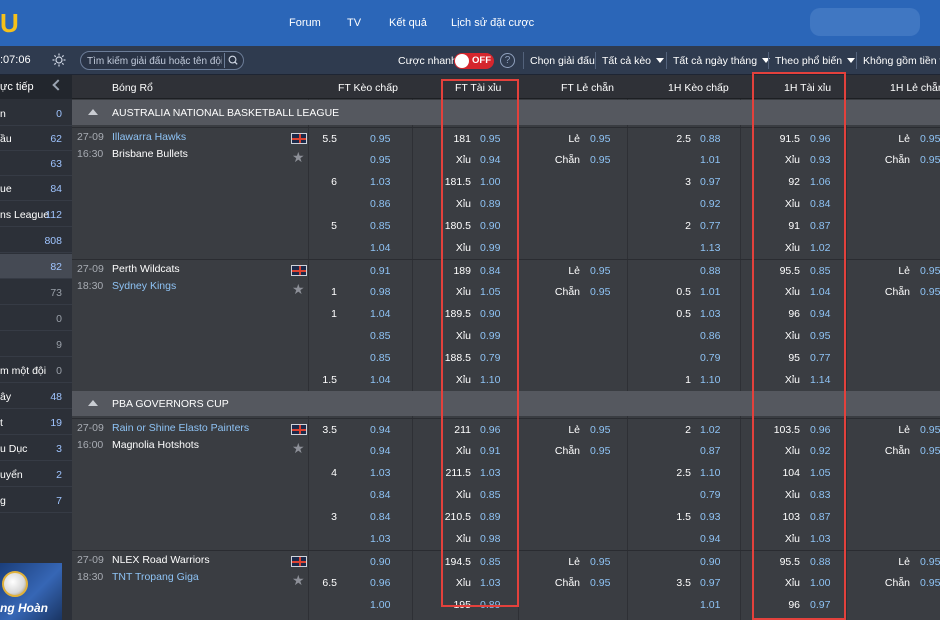  Describe the element at coordinates (36, 318) in the screenshot. I see `sidebar-item: 0` at that location.